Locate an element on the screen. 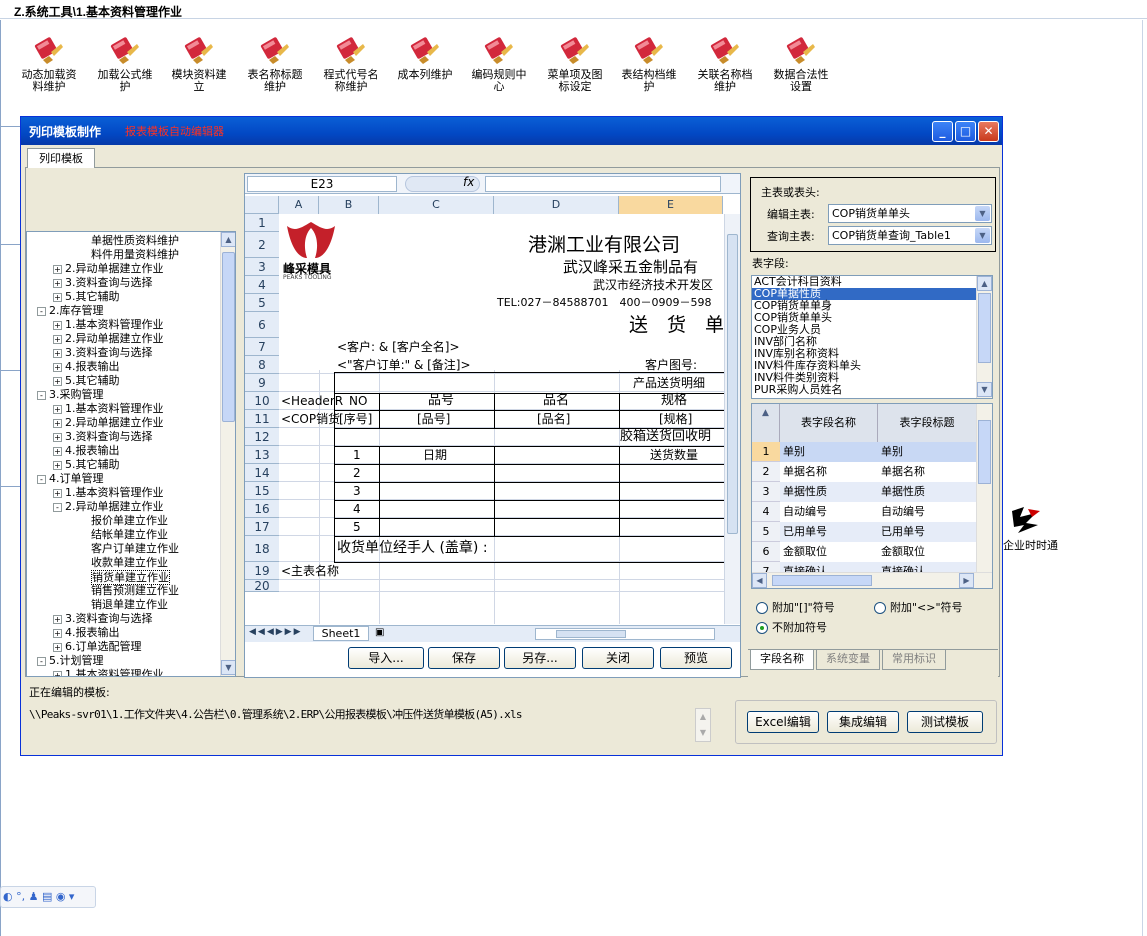  window-titlebar: 列印模板制作 报表模板自动编辑器 _ □ ✕ is located at coordinates (511, 131).